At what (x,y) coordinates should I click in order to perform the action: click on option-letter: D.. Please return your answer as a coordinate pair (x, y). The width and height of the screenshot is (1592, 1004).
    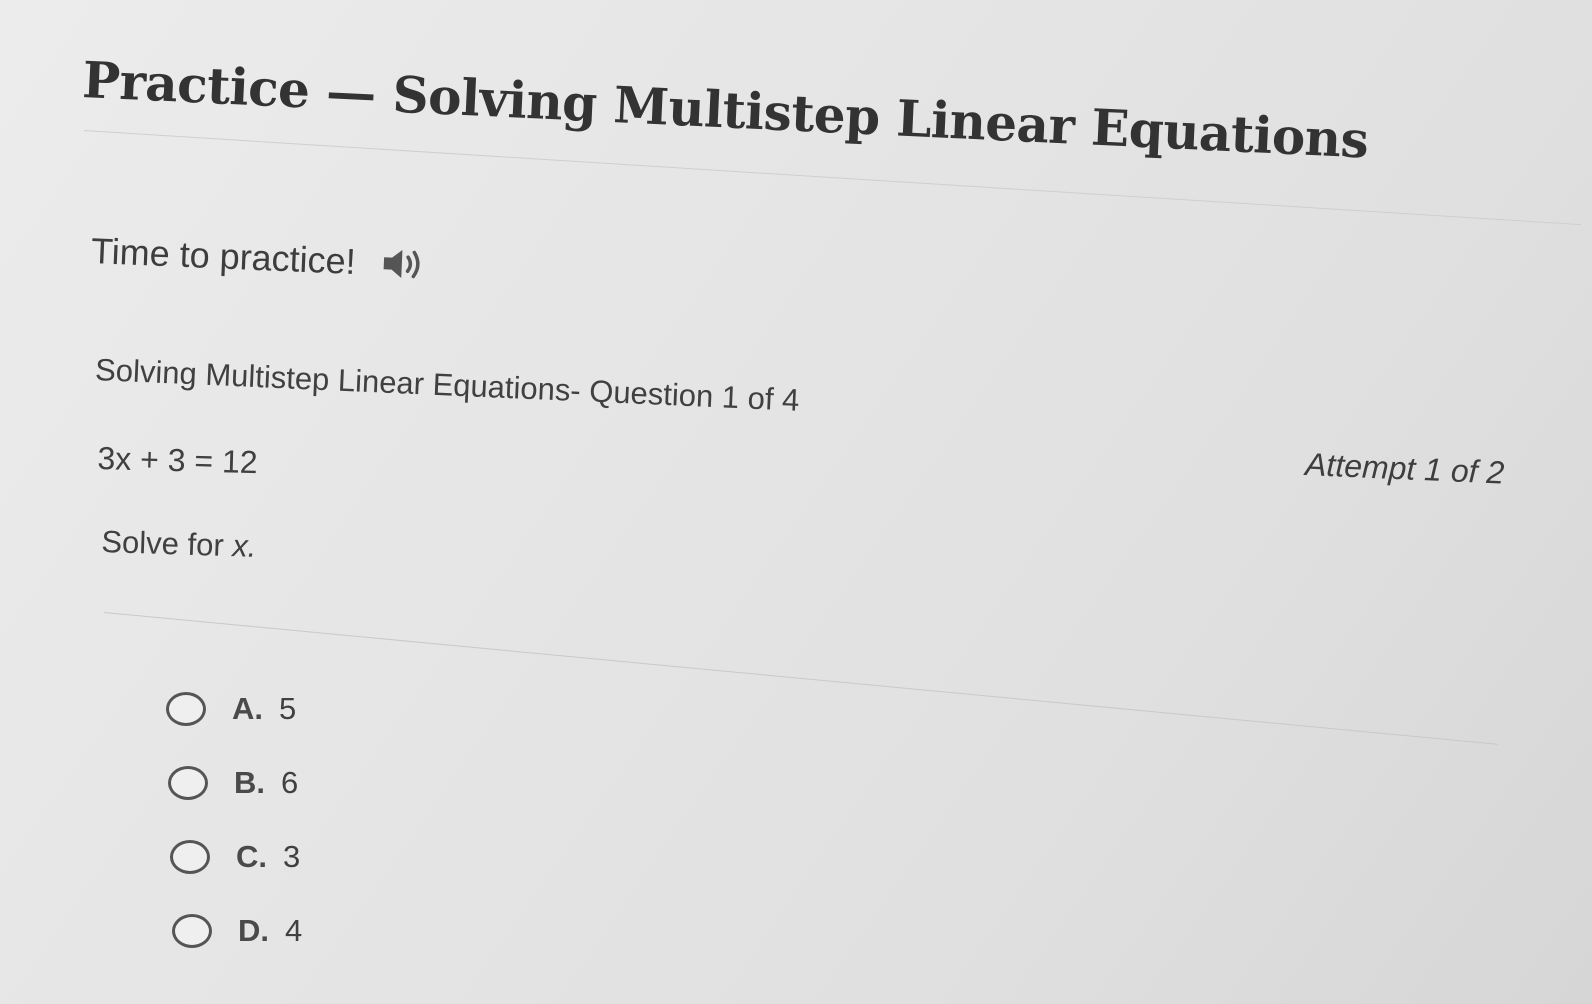
    Looking at the image, I should click on (253, 930).